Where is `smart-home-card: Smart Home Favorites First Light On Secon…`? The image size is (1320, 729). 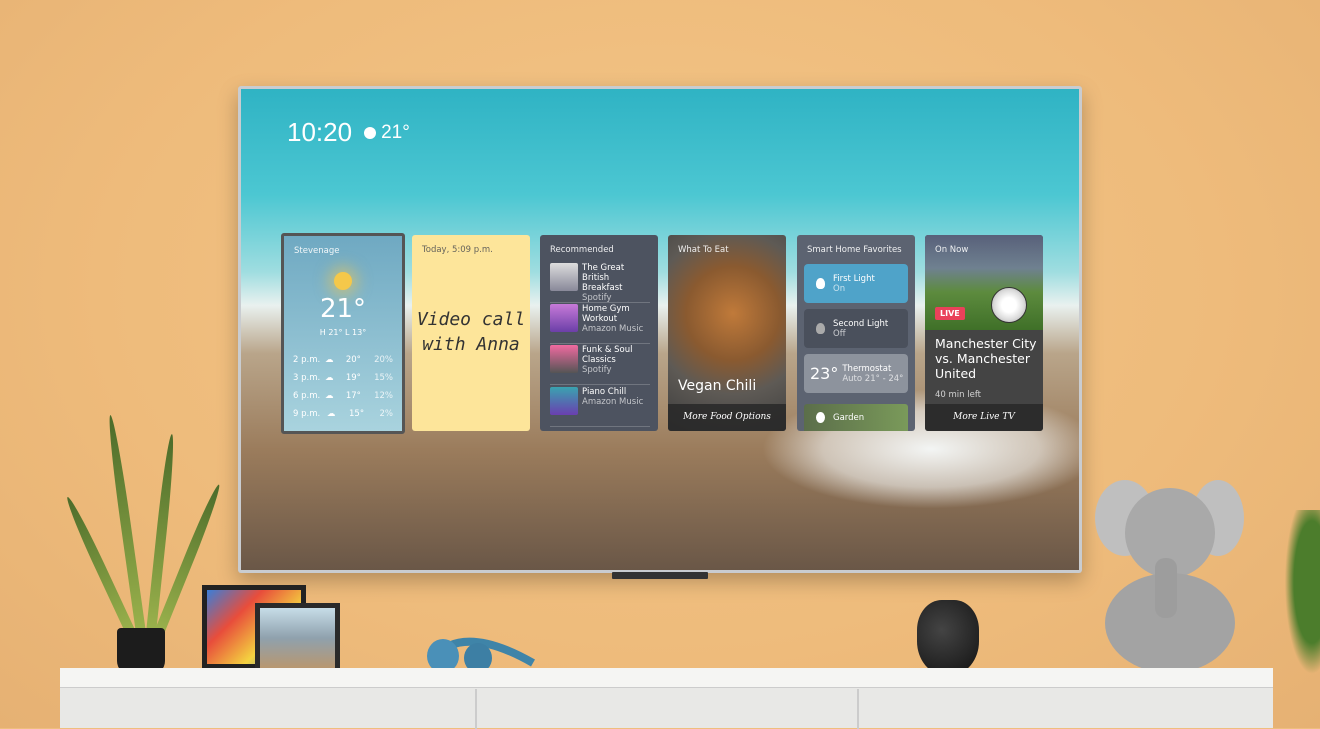 smart-home-card: Smart Home Favorites First Light On Secon… is located at coordinates (856, 333).